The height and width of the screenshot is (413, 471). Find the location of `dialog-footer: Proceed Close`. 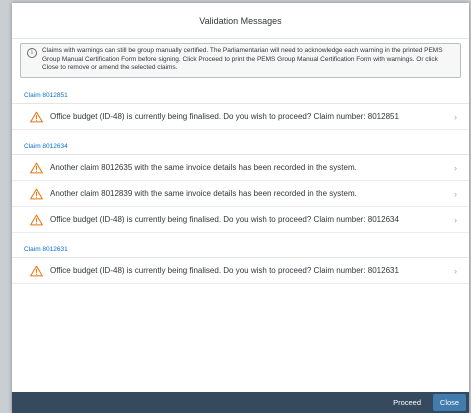

dialog-footer: Proceed Close is located at coordinates (240, 402).